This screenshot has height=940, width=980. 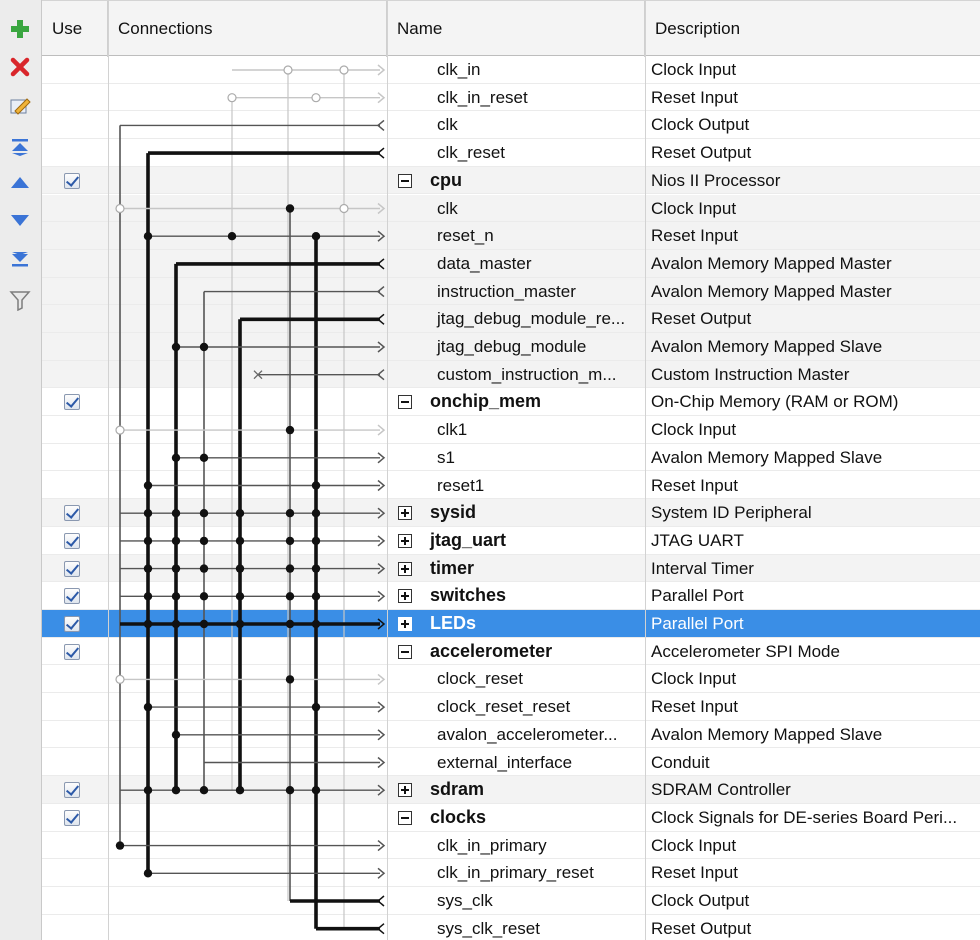 I want to click on filter-button, so click(x=20, y=300).